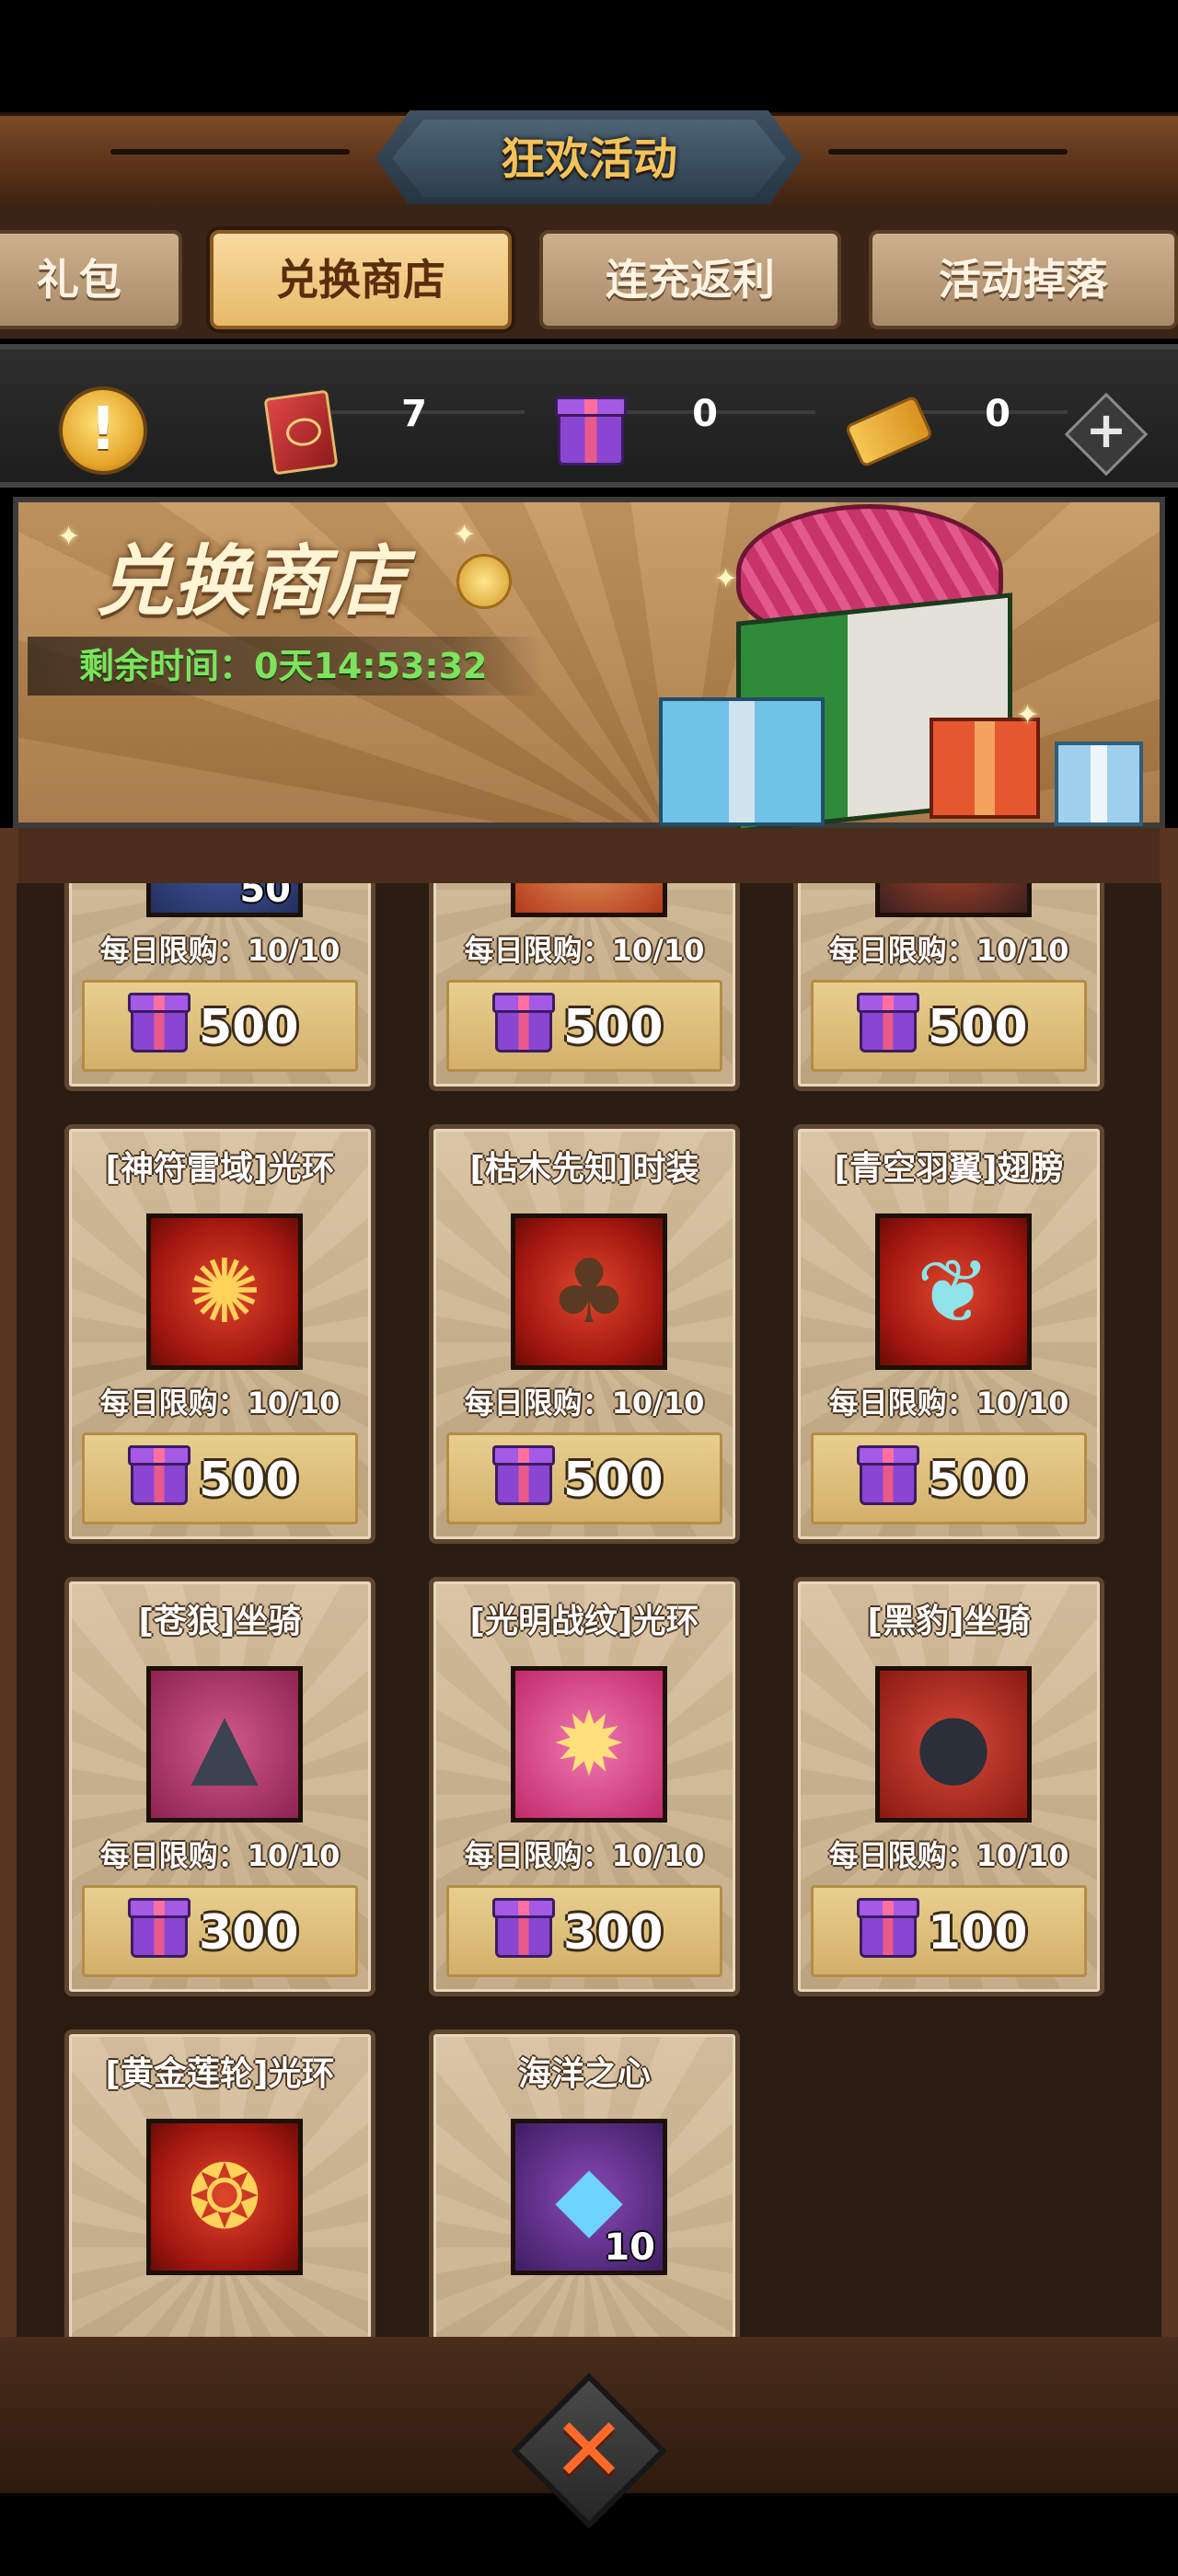  I want to click on shop-item-card: 50 每日限购：10/10 500, so click(219, 987).